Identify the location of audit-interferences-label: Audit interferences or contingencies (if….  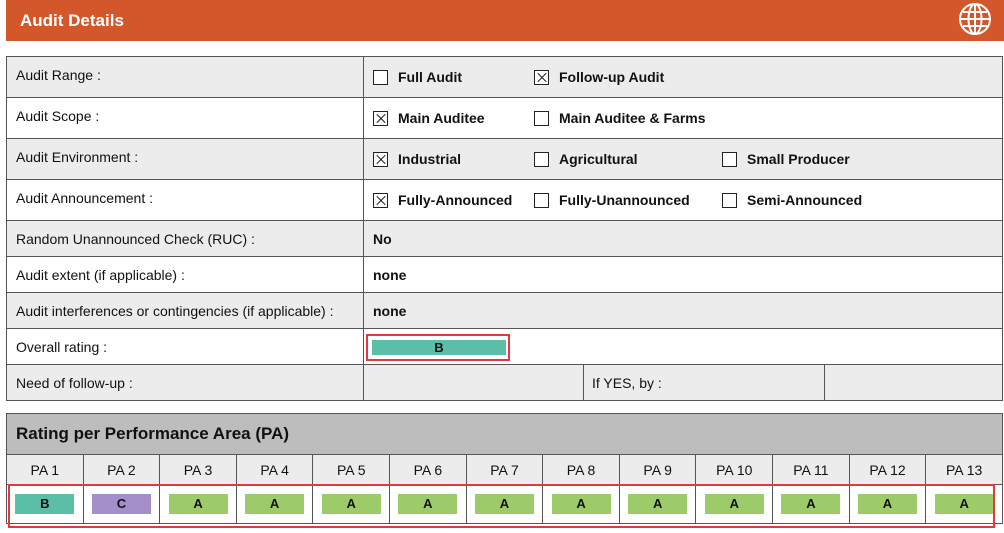
(185, 310).